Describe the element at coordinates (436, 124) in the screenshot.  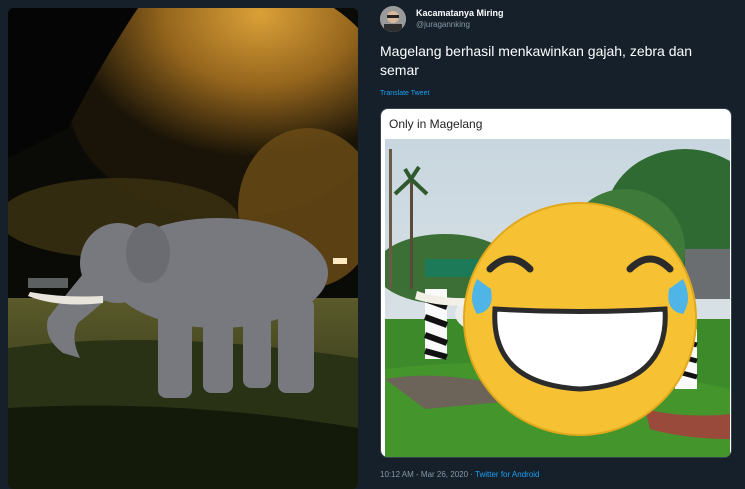
I see `embedded-card-title: Only in Magelang` at that location.